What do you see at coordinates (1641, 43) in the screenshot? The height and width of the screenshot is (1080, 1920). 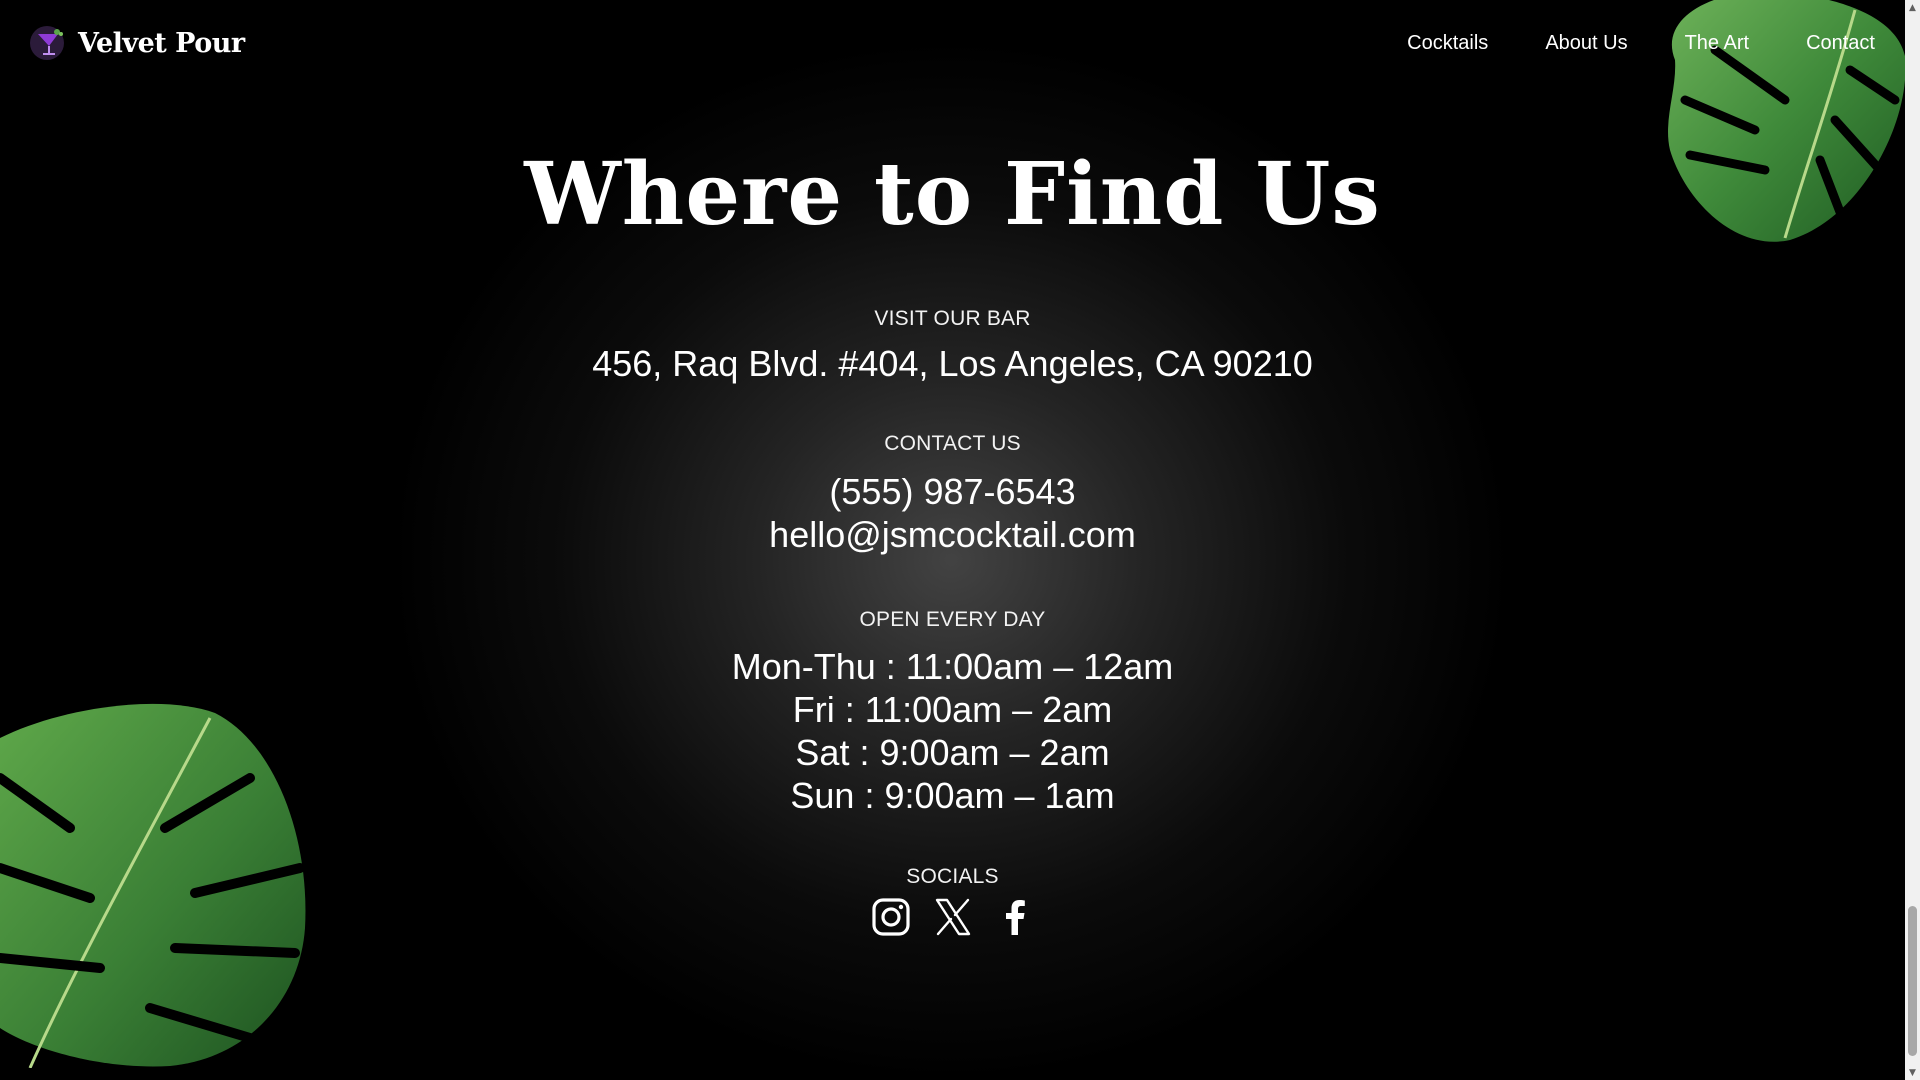 I see `nav-links: Cocktails About Us The Art Contact` at bounding box center [1641, 43].